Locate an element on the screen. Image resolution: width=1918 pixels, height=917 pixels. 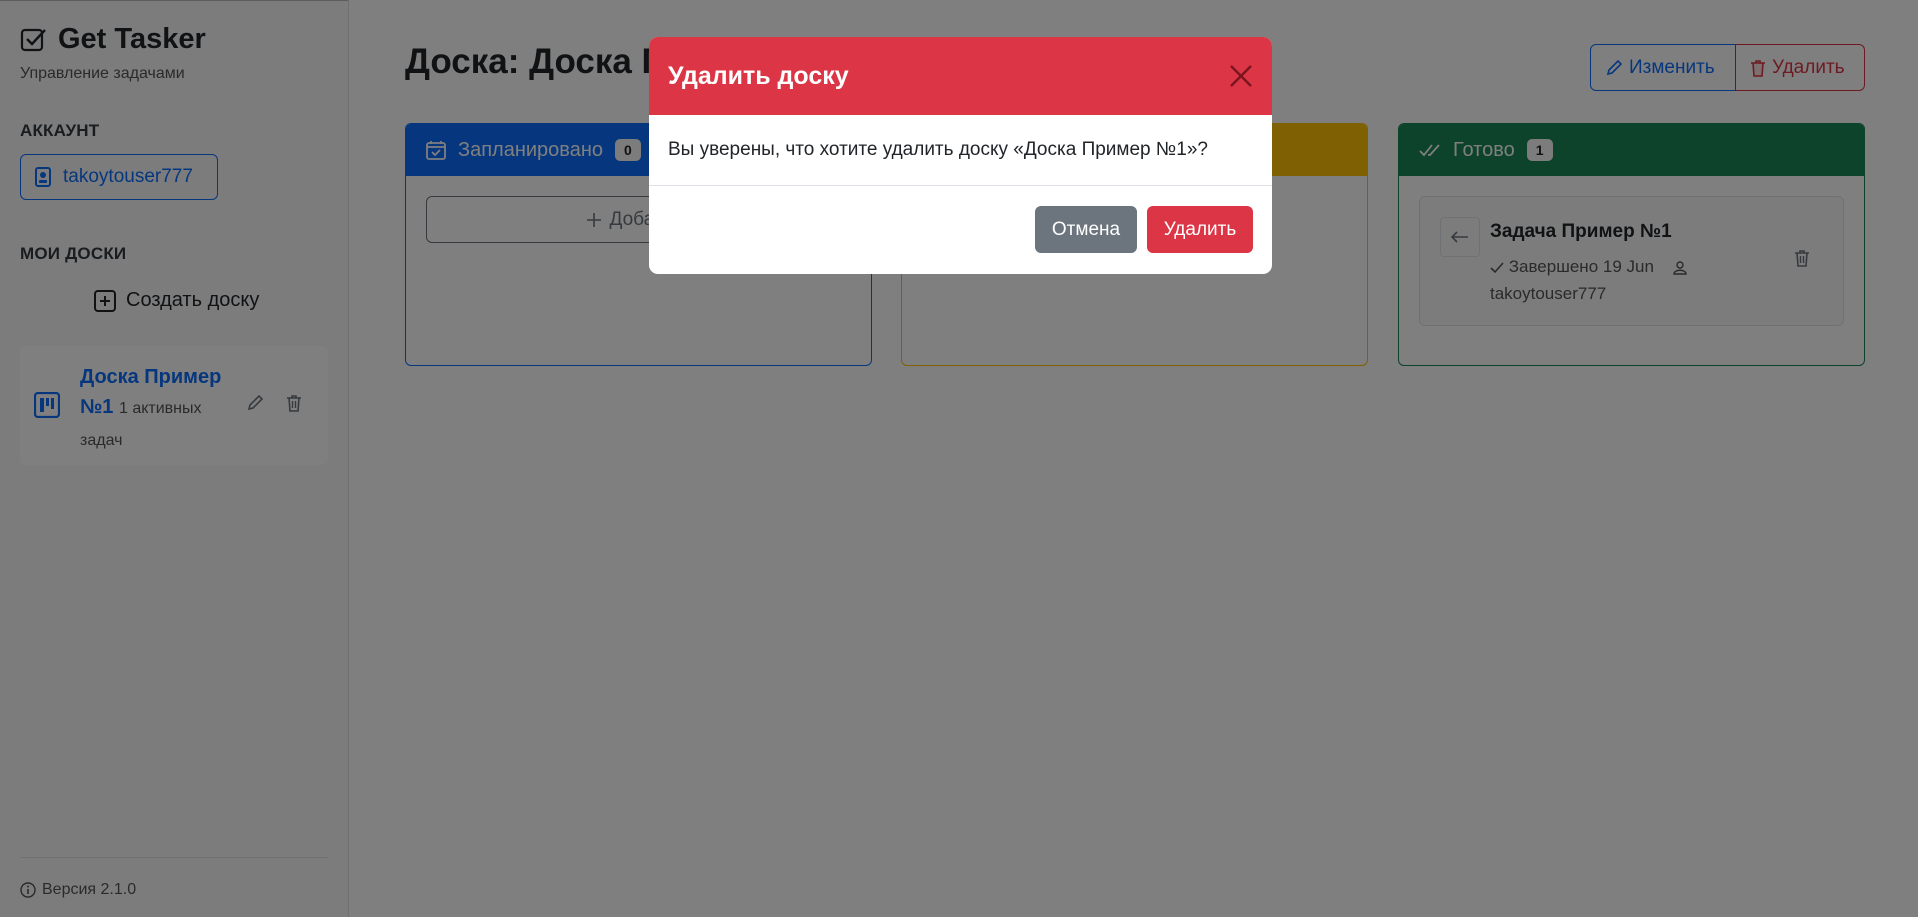
cancel-button: Отмена is located at coordinates (1086, 229).